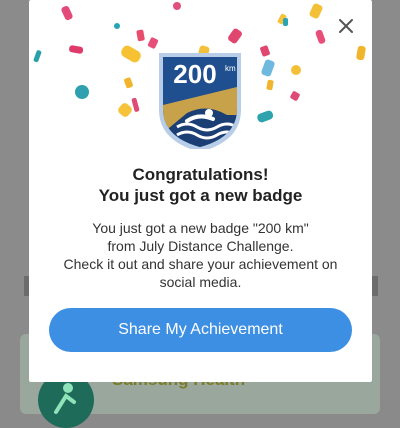 This screenshot has height=428, width=400. What do you see at coordinates (200, 330) in the screenshot?
I see `share-achievement-button: Share My Achievement` at bounding box center [200, 330].